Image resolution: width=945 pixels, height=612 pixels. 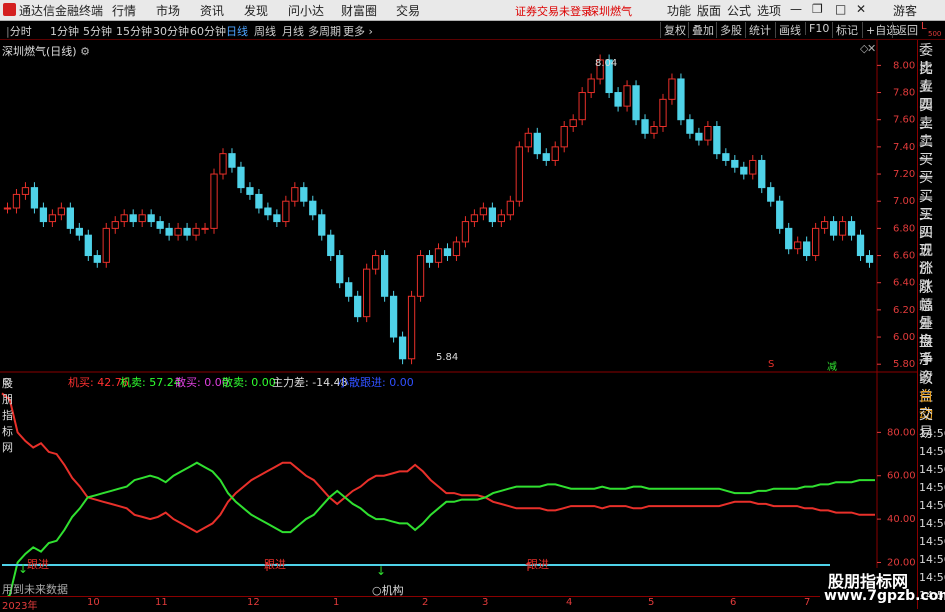 What do you see at coordinates (168, 10) in the screenshot?
I see `menu-market: 市场` at bounding box center [168, 10].